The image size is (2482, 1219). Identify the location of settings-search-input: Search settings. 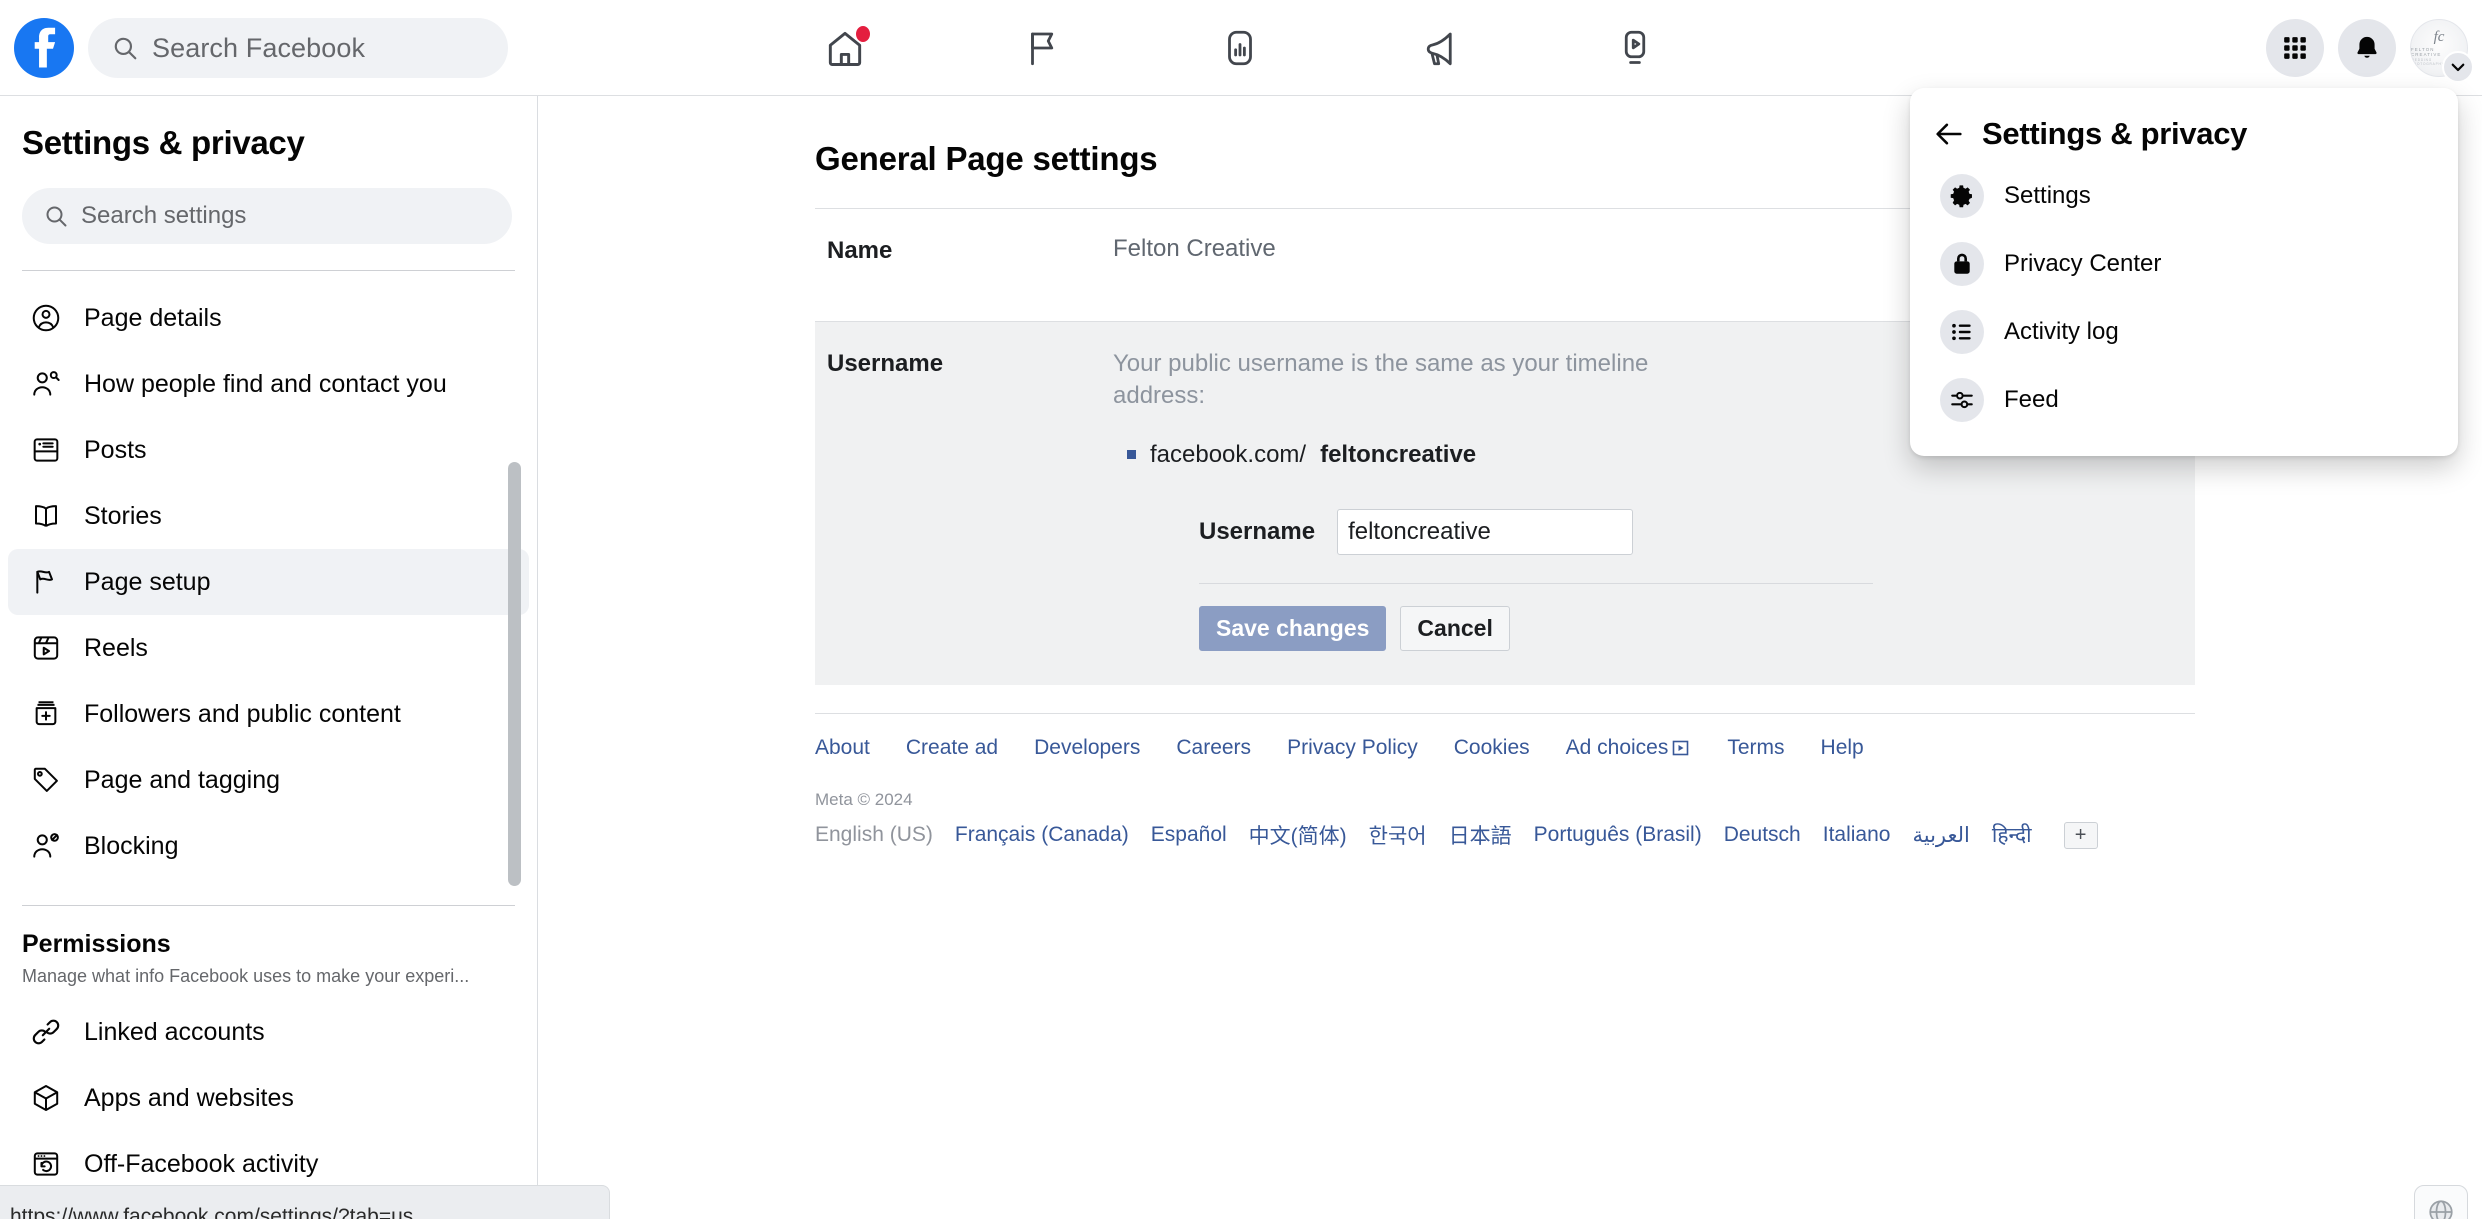
(267, 216).